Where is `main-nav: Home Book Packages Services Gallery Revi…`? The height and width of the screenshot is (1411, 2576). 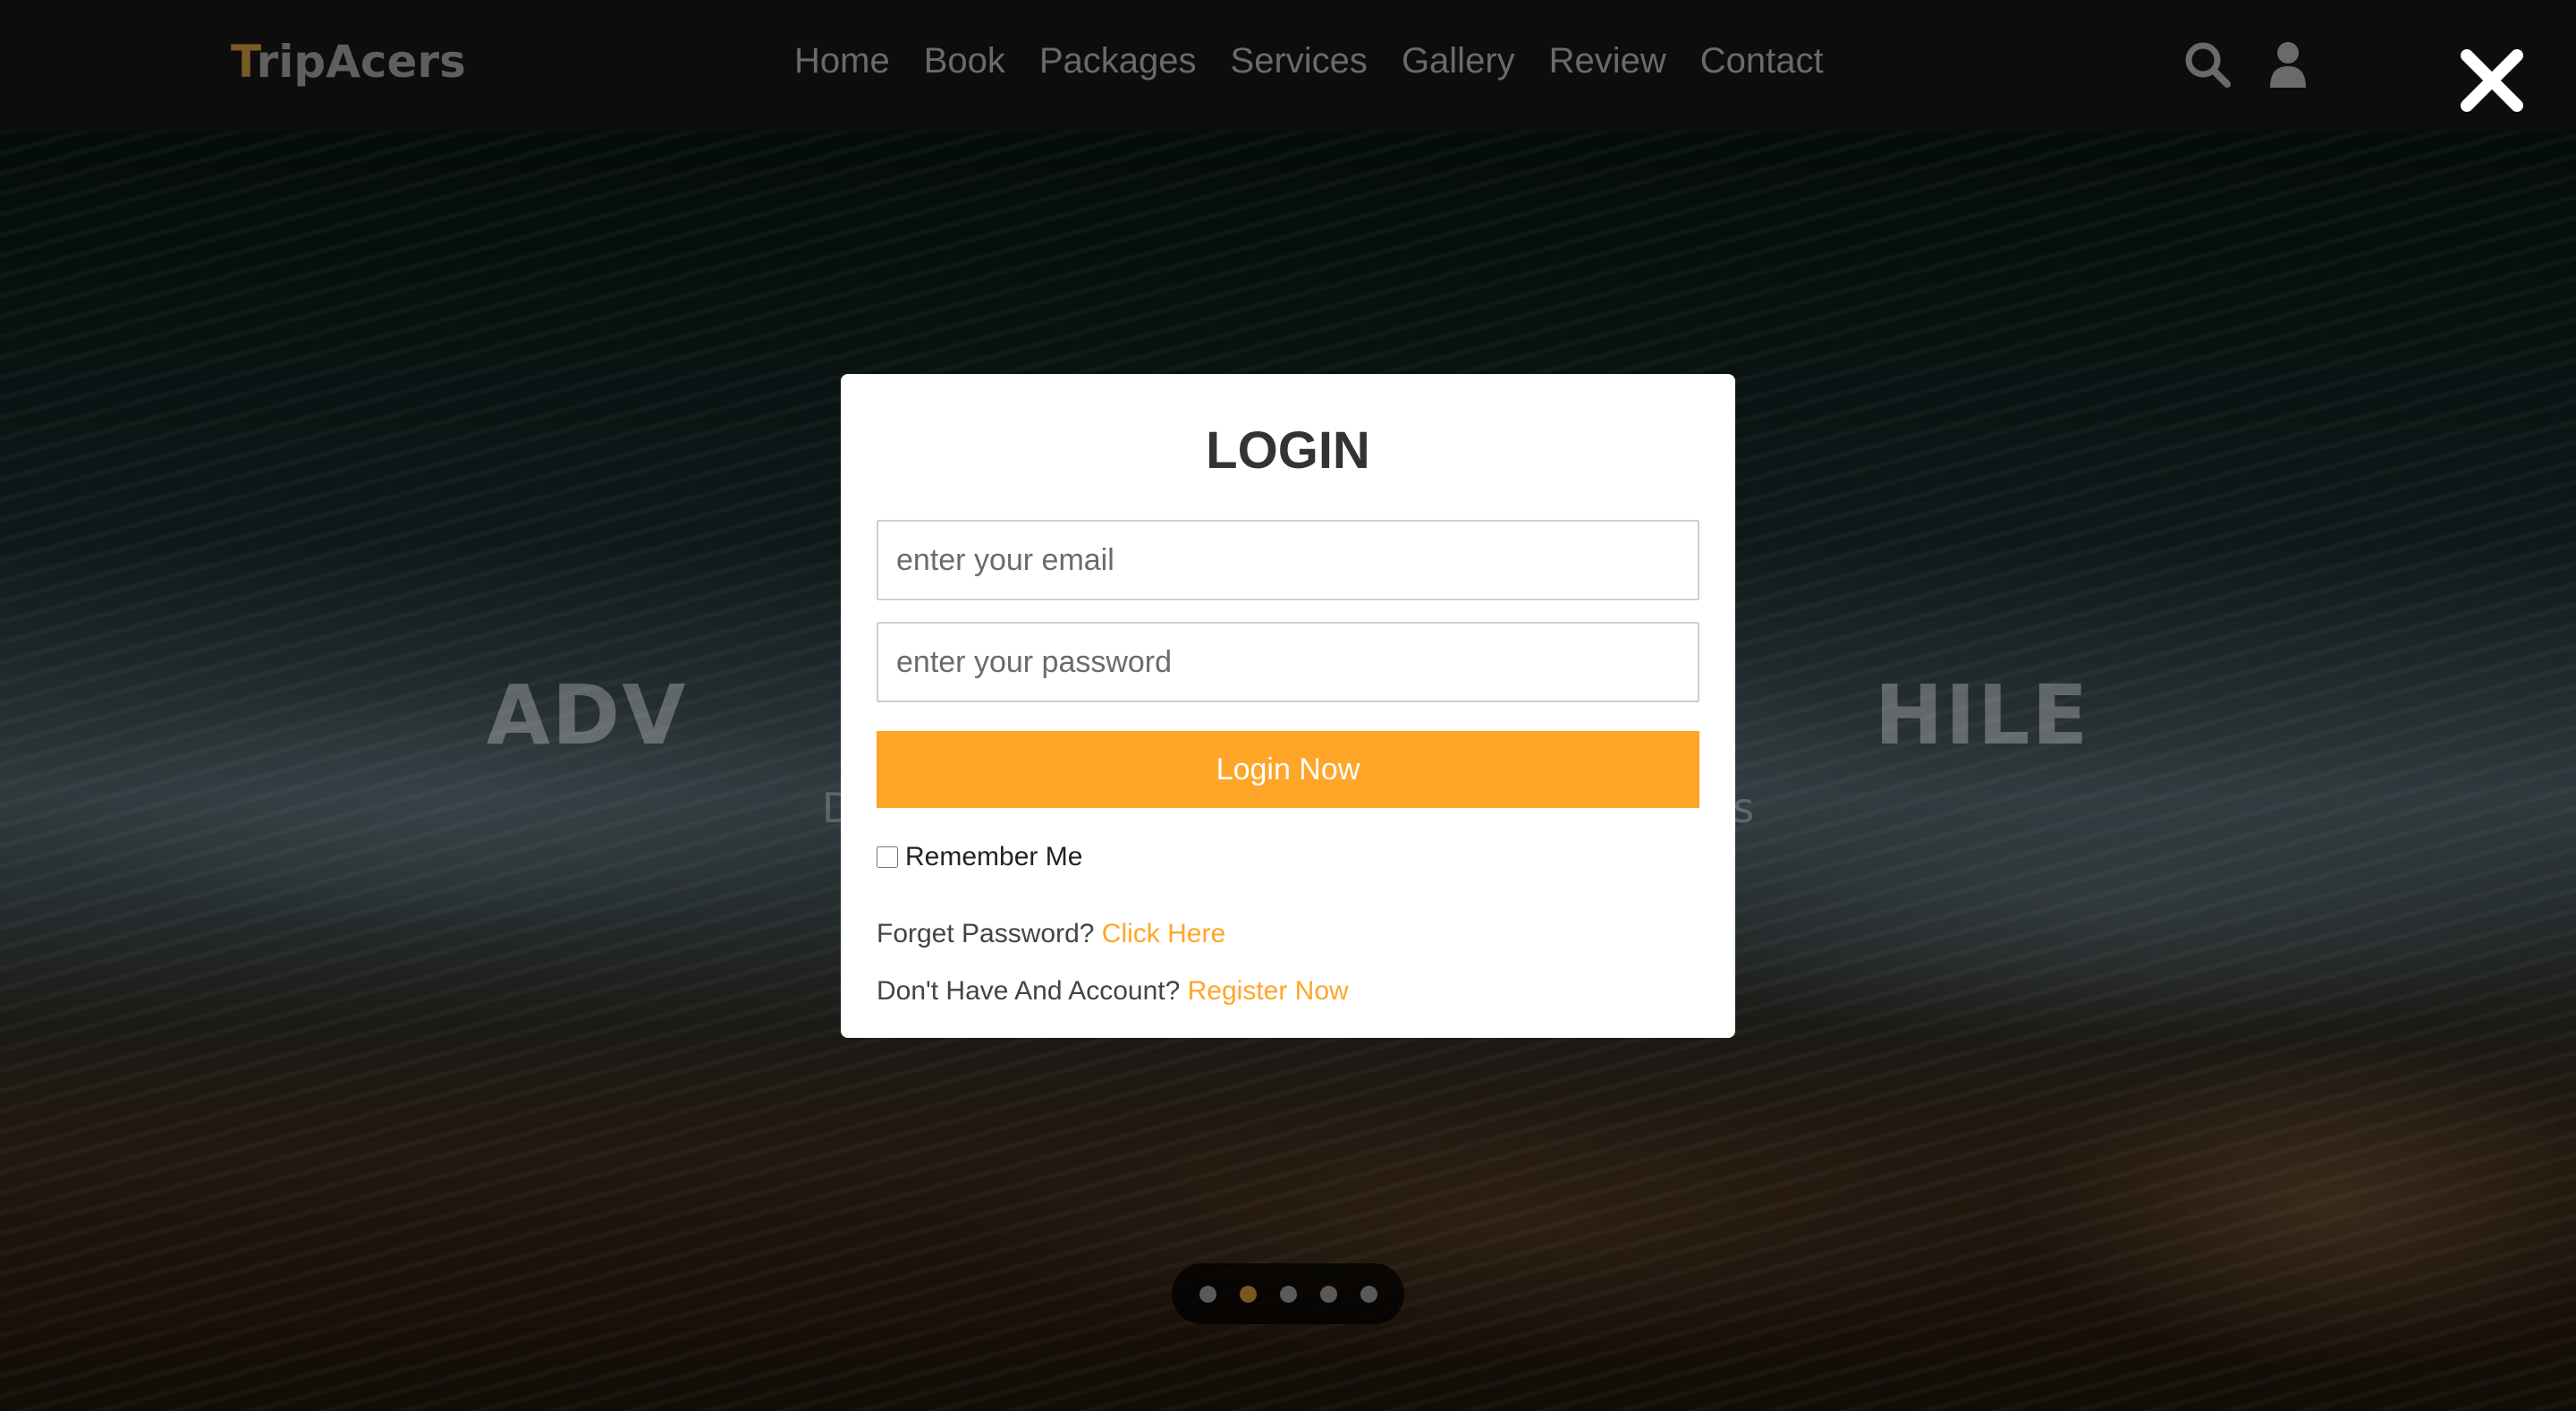
main-nav: Home Book Packages Services Gallery Revi… is located at coordinates (1309, 61).